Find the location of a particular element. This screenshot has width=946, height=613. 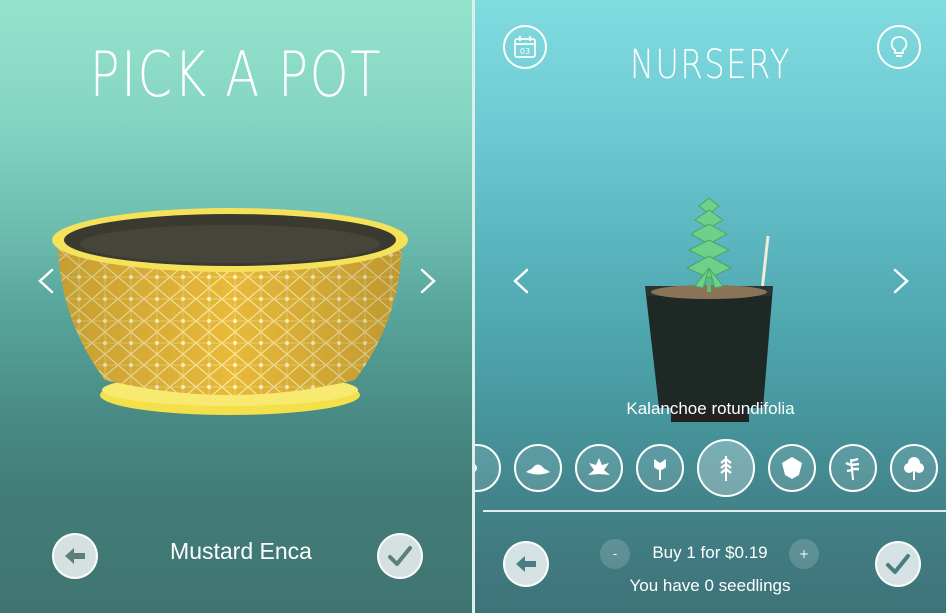

lightbulb-icon is located at coordinates (899, 46).